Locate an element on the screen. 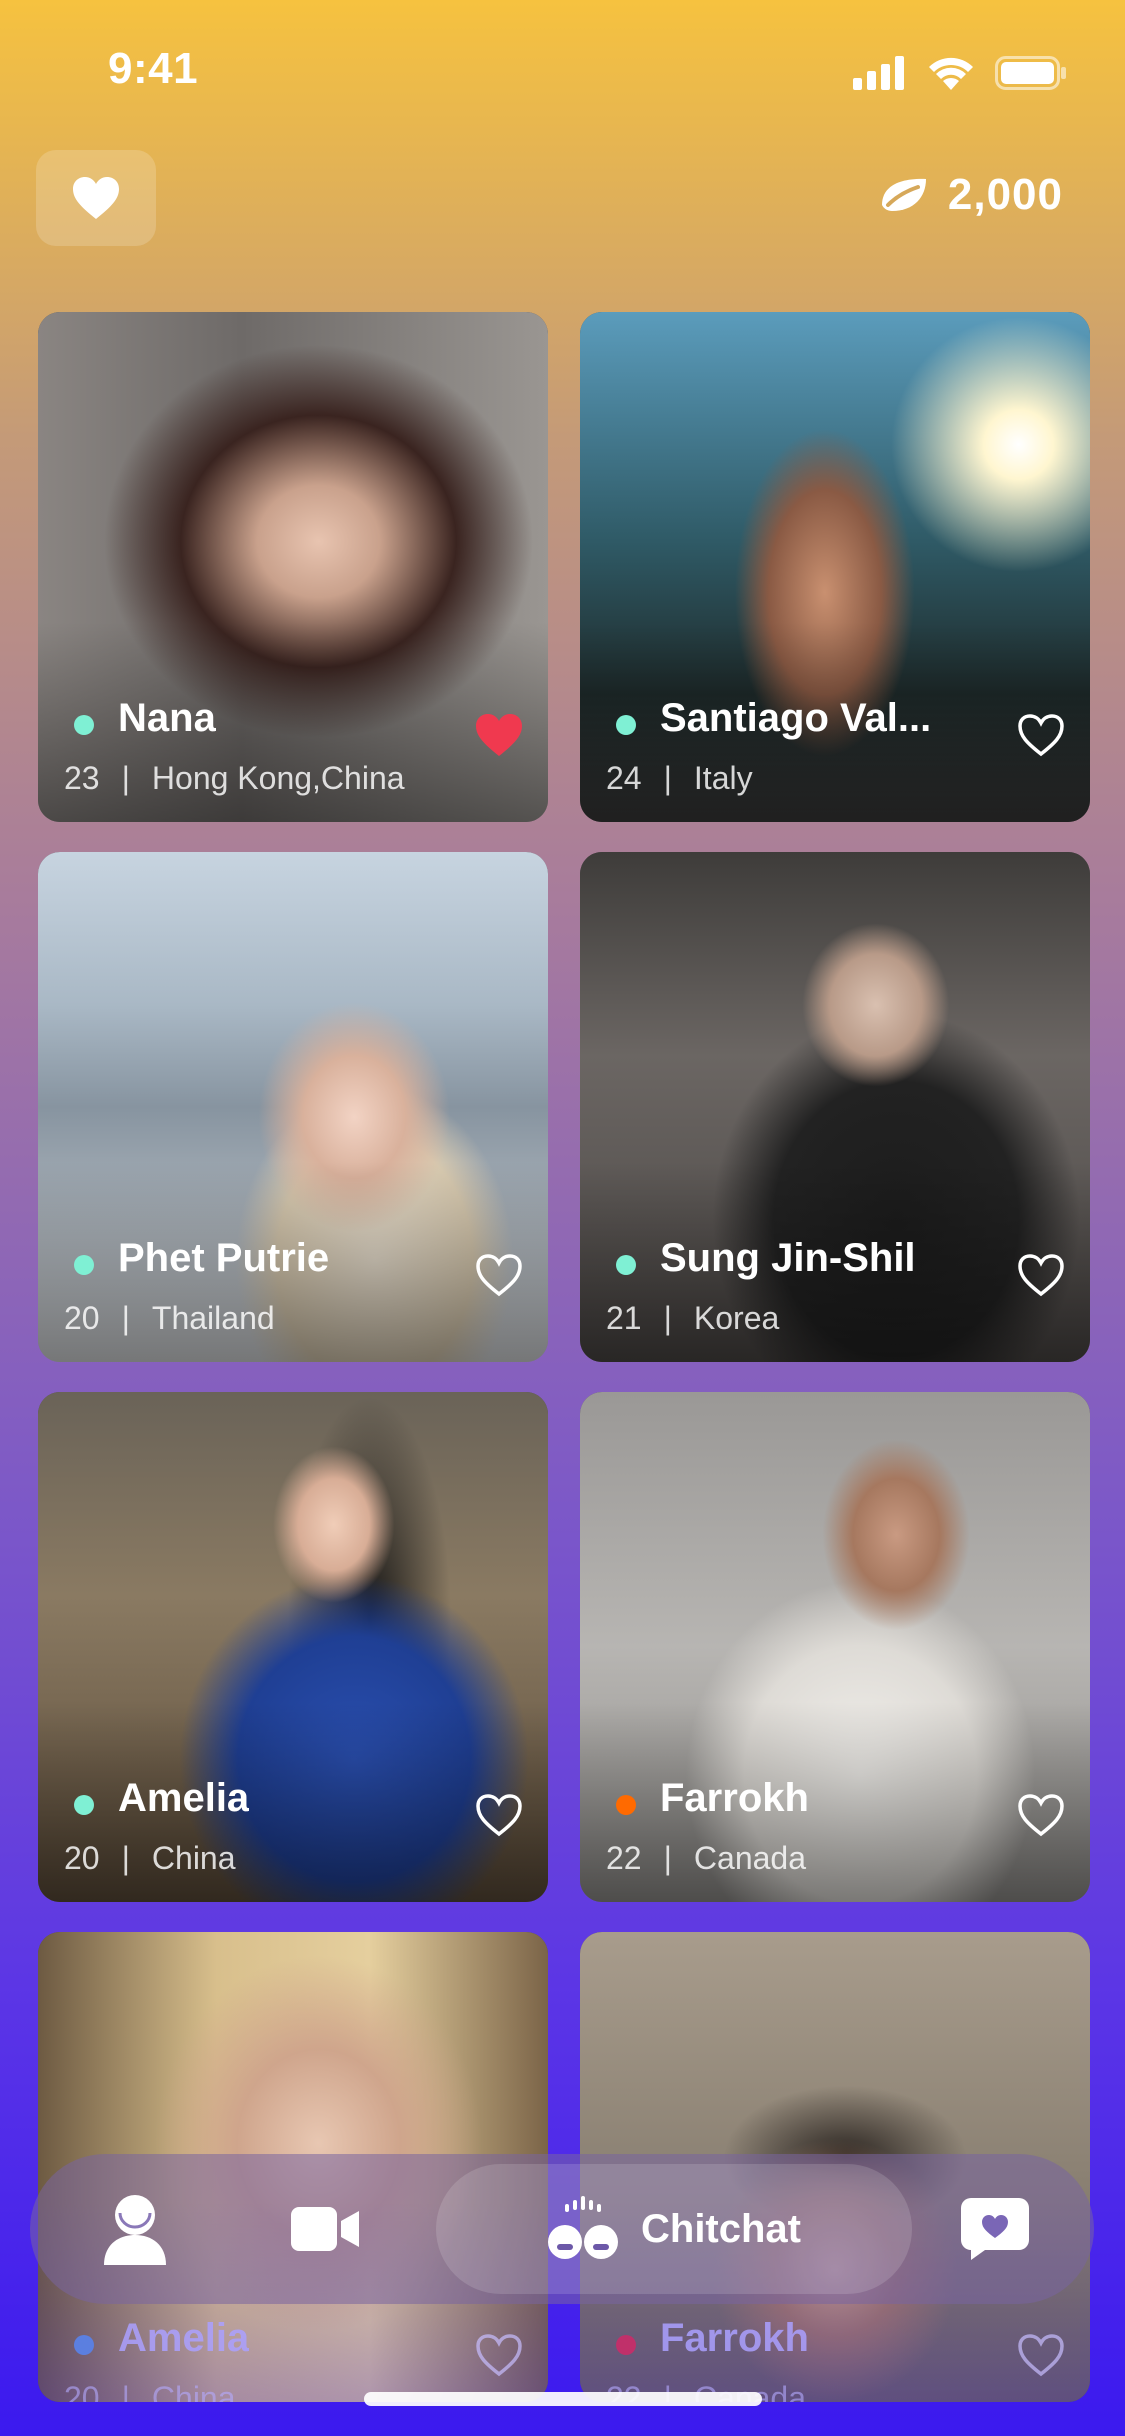  nav-video is located at coordinates (325, 2229).